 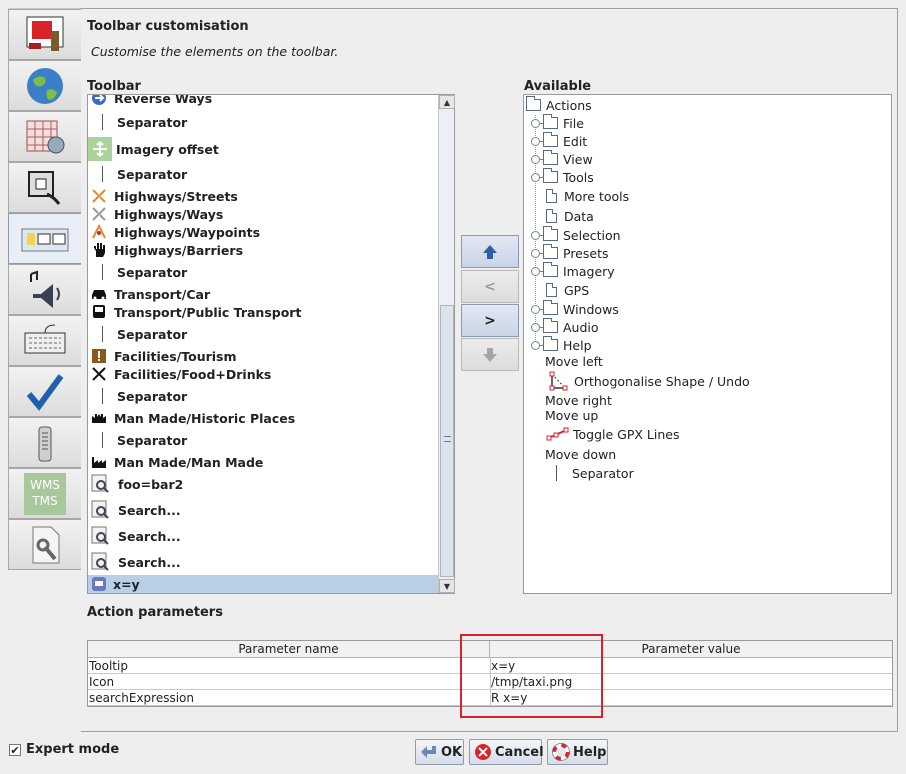 What do you see at coordinates (509, 698) in the screenshot?
I see `param-value-cell: R x=y` at bounding box center [509, 698].